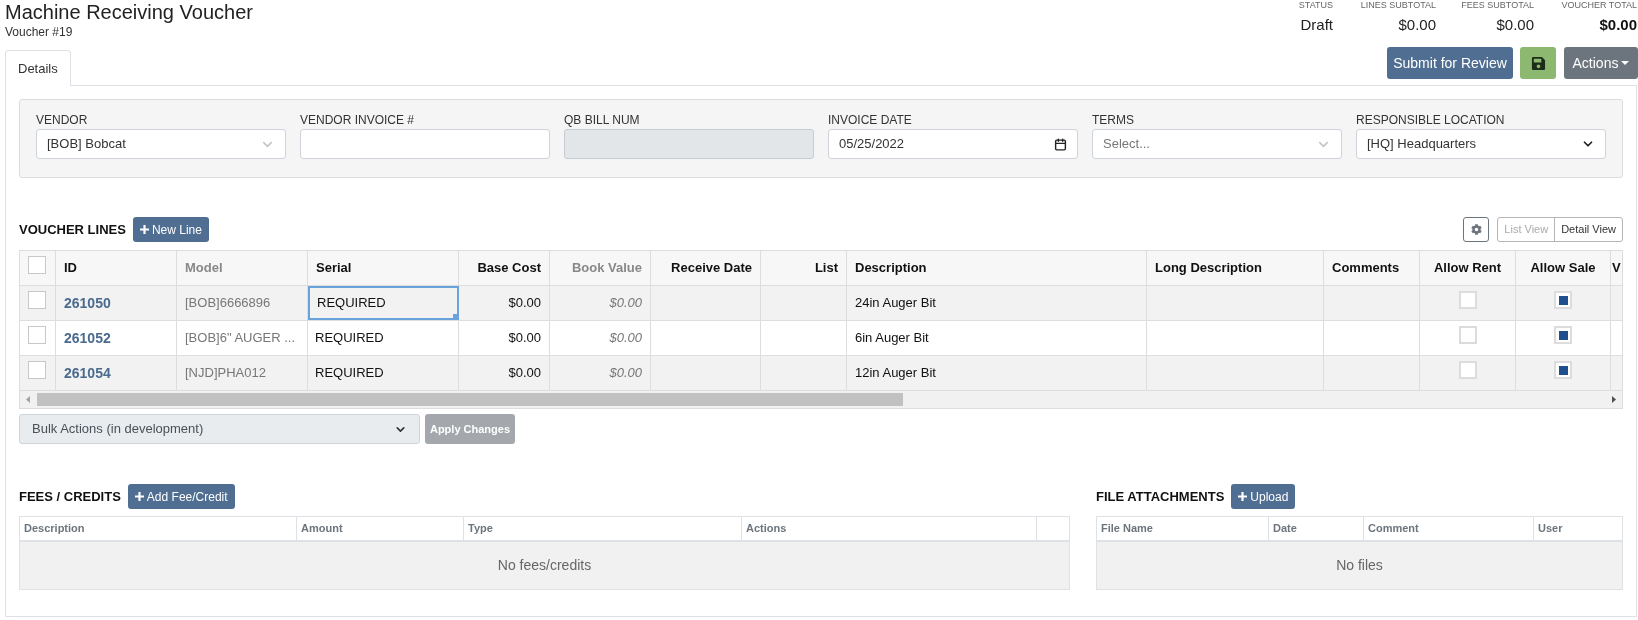 The width and height of the screenshot is (1638, 620). Describe the element at coordinates (953, 144) in the screenshot. I see `date-field: 05/25/2022` at that location.